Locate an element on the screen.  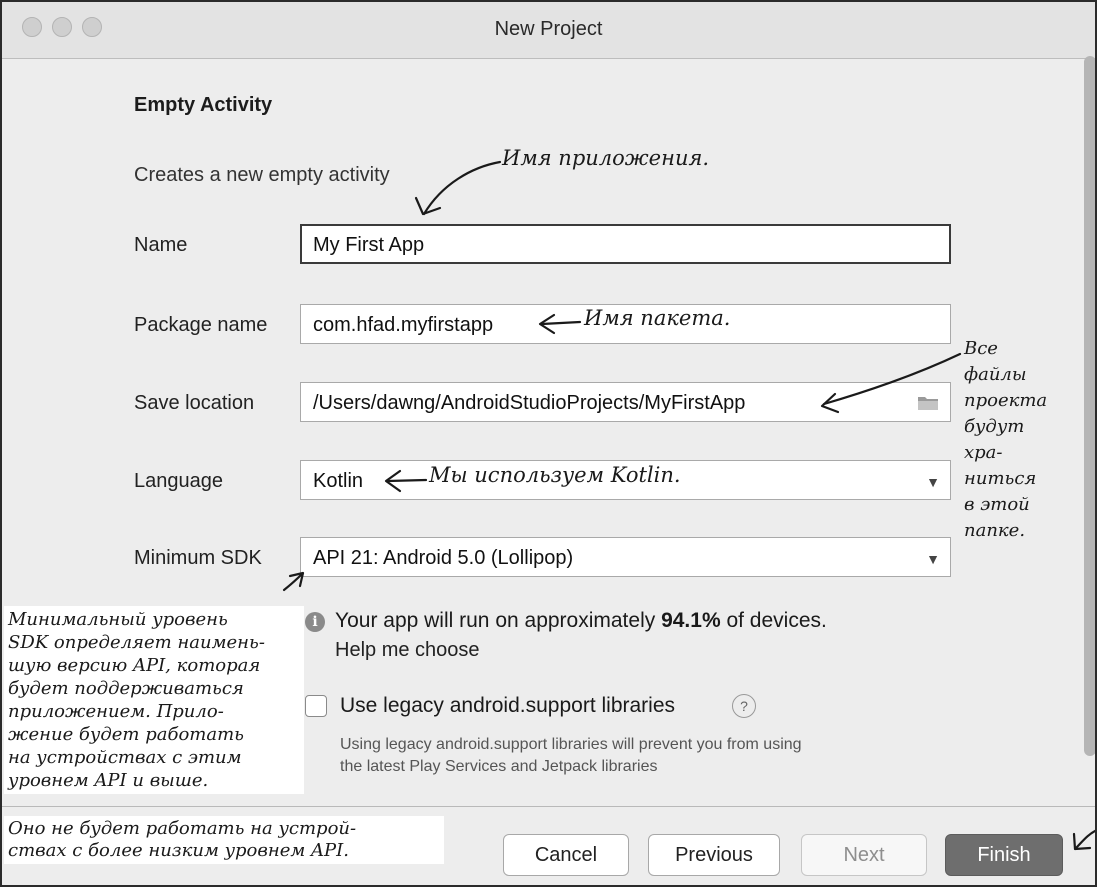
help-me-choose-link: Help me choose is located at coordinates (407, 650).